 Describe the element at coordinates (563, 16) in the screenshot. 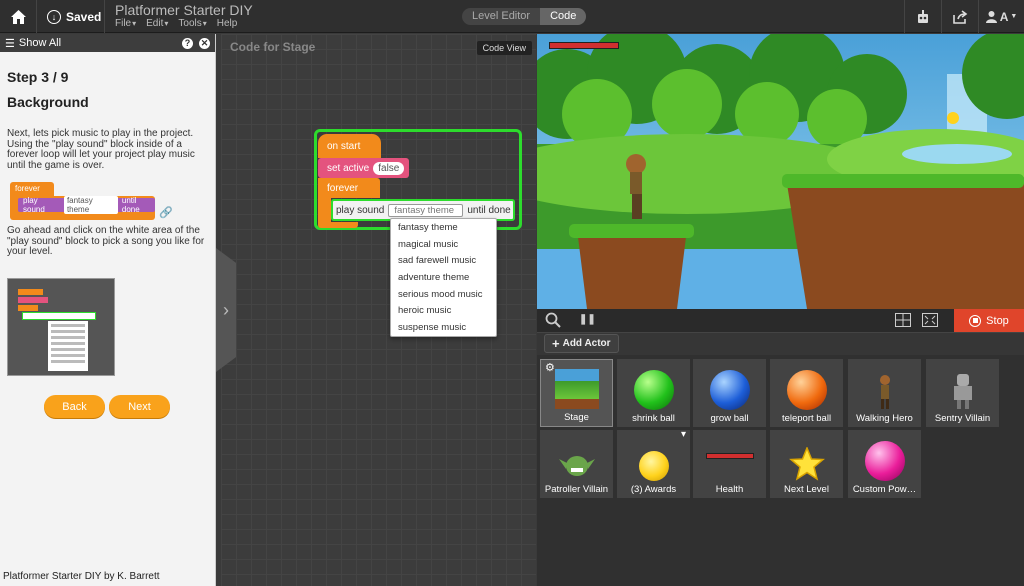

I see `tab-code: Code` at that location.